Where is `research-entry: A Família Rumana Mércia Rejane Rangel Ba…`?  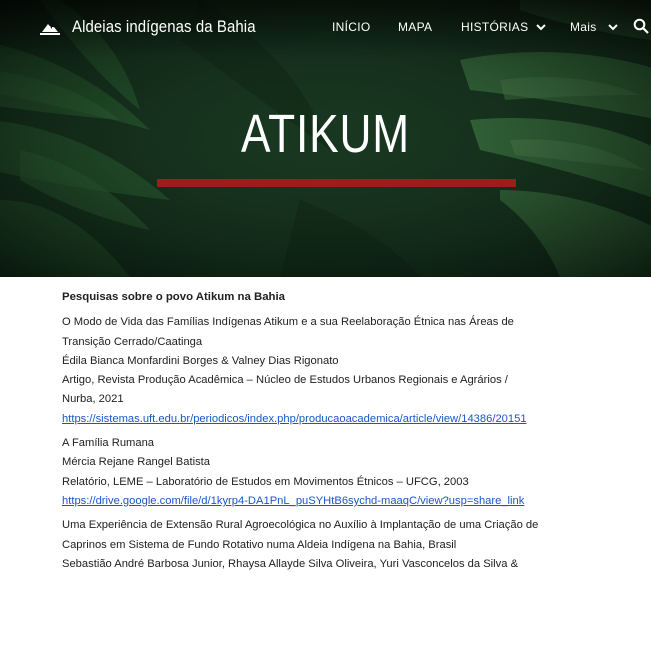 research-entry: A Família Rumana Mércia Rejane Rangel Ba… is located at coordinates (352, 472).